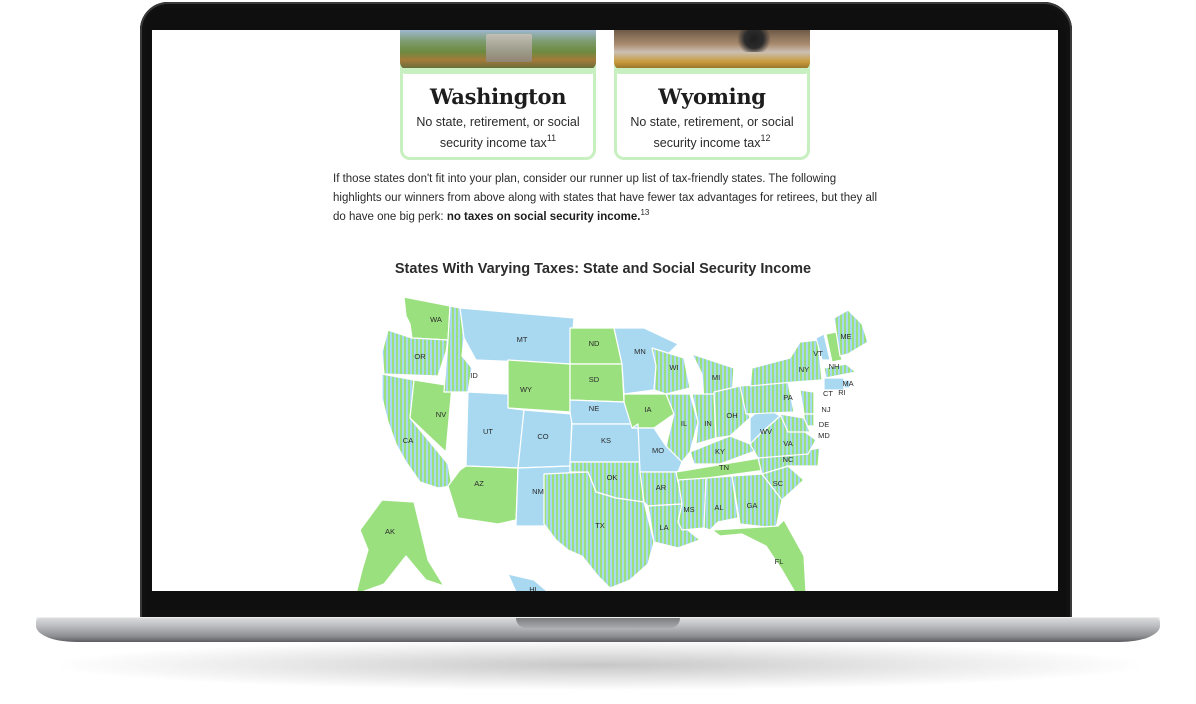  I want to click on state-label-ar: AR, so click(661, 487).